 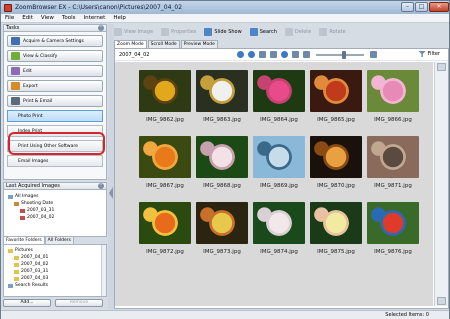 I want to click on scroll-down-icon, so click(x=441, y=301).